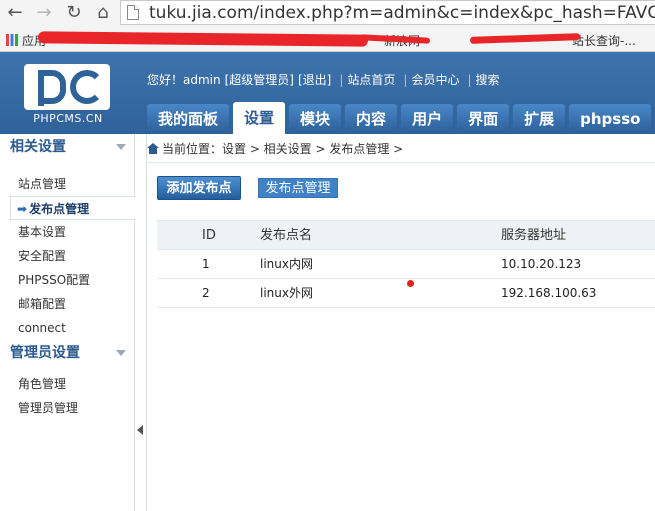  Describe the element at coordinates (141, 430) in the screenshot. I see `collapse-sidebar-icon` at that location.